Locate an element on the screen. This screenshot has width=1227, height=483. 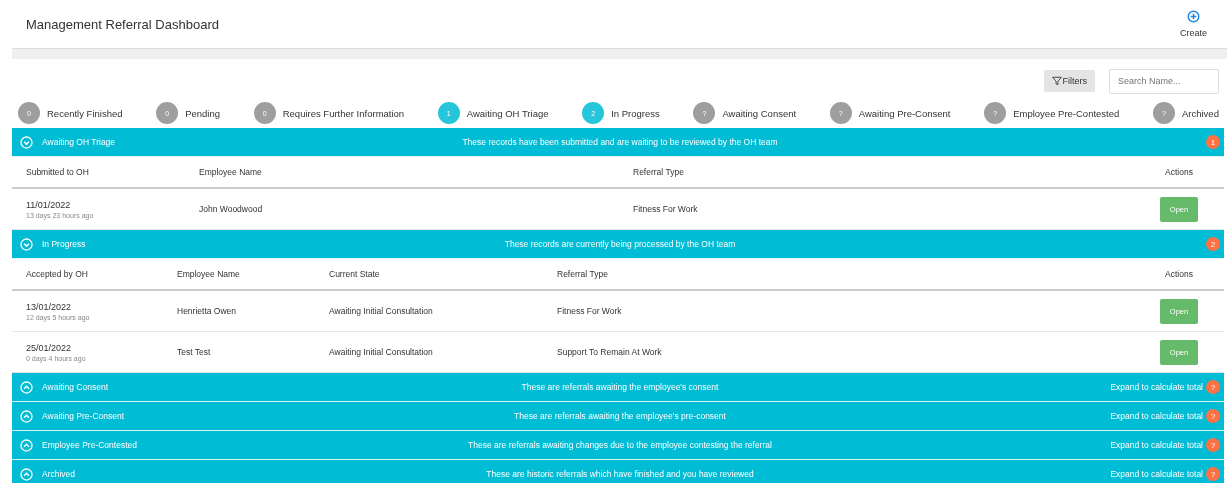
section-description: These records are currently being processed by the OH team is located at coordinates (620, 244).